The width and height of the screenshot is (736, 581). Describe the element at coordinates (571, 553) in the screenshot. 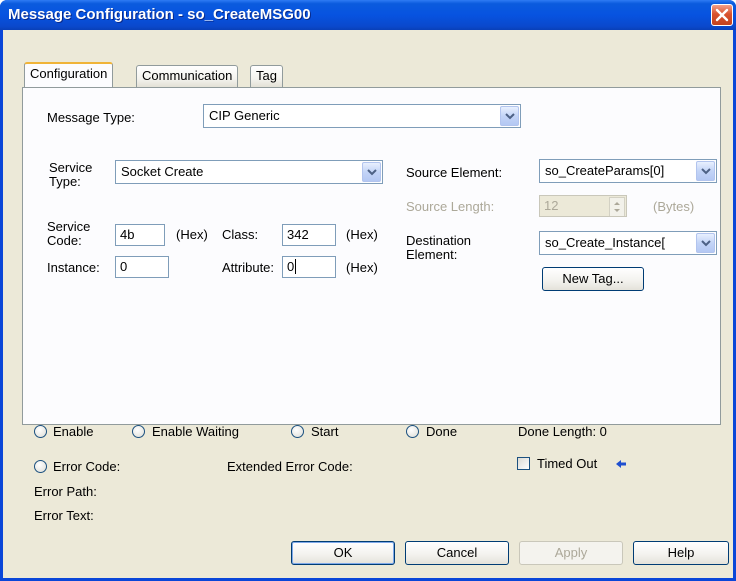

I see `apply-button: Apply` at that location.